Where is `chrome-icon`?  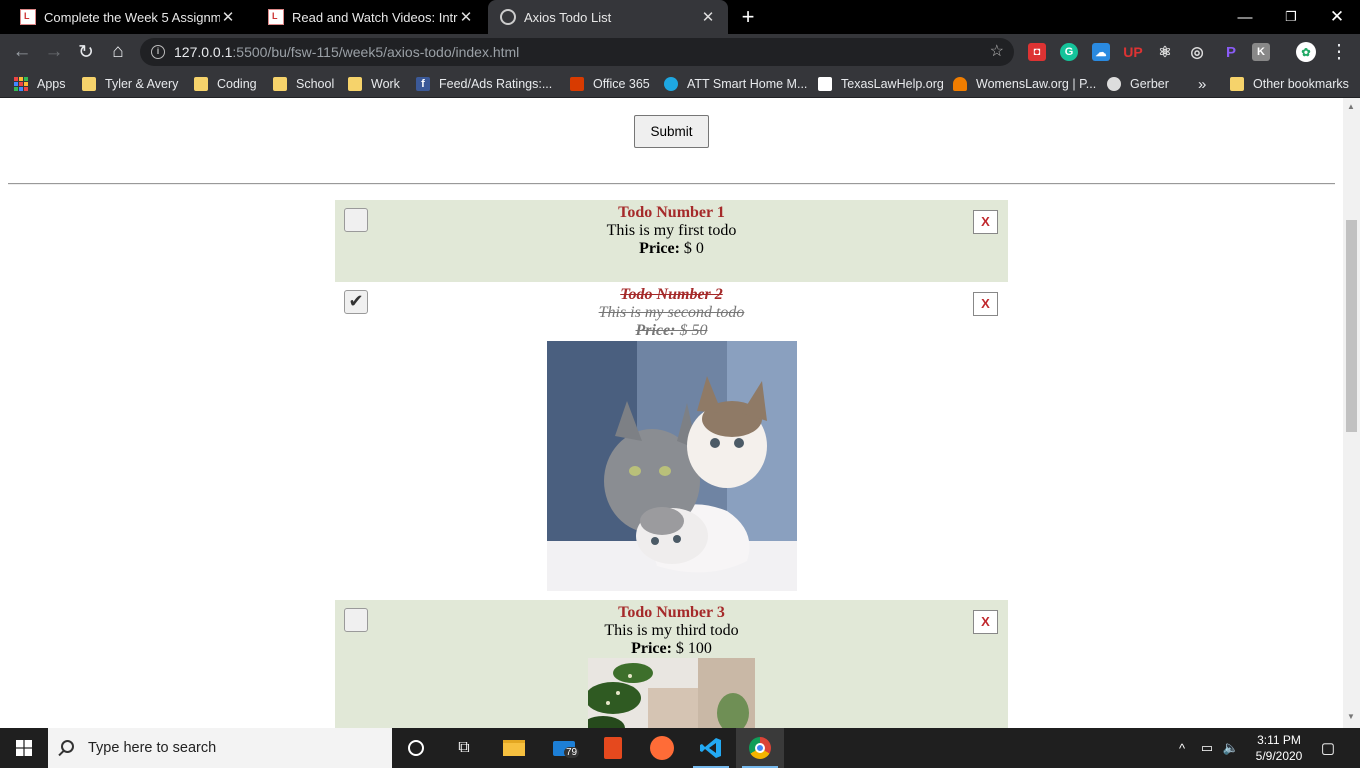
chrome-icon is located at coordinates (760, 748).